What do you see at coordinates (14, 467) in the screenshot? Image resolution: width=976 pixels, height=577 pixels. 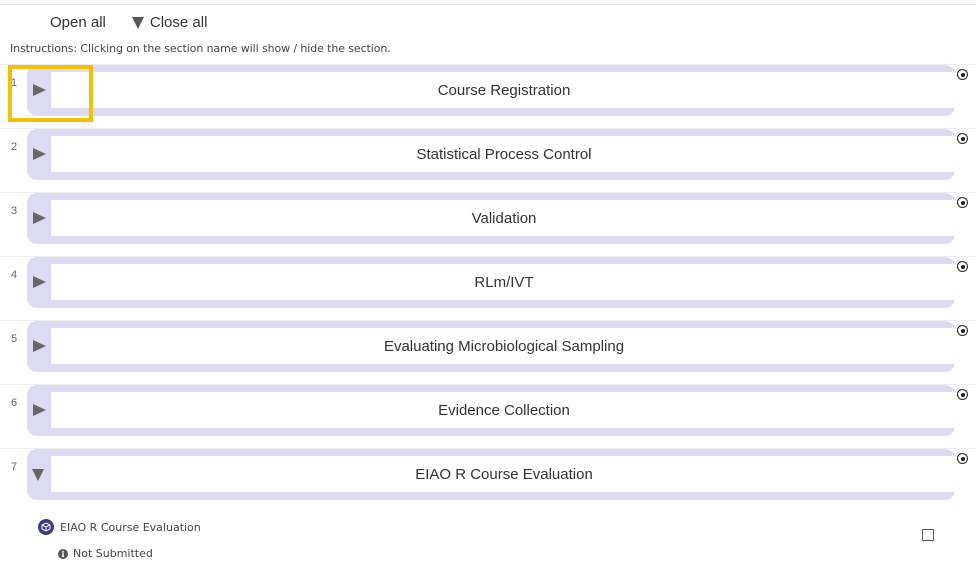 I see `section-number: 7` at bounding box center [14, 467].